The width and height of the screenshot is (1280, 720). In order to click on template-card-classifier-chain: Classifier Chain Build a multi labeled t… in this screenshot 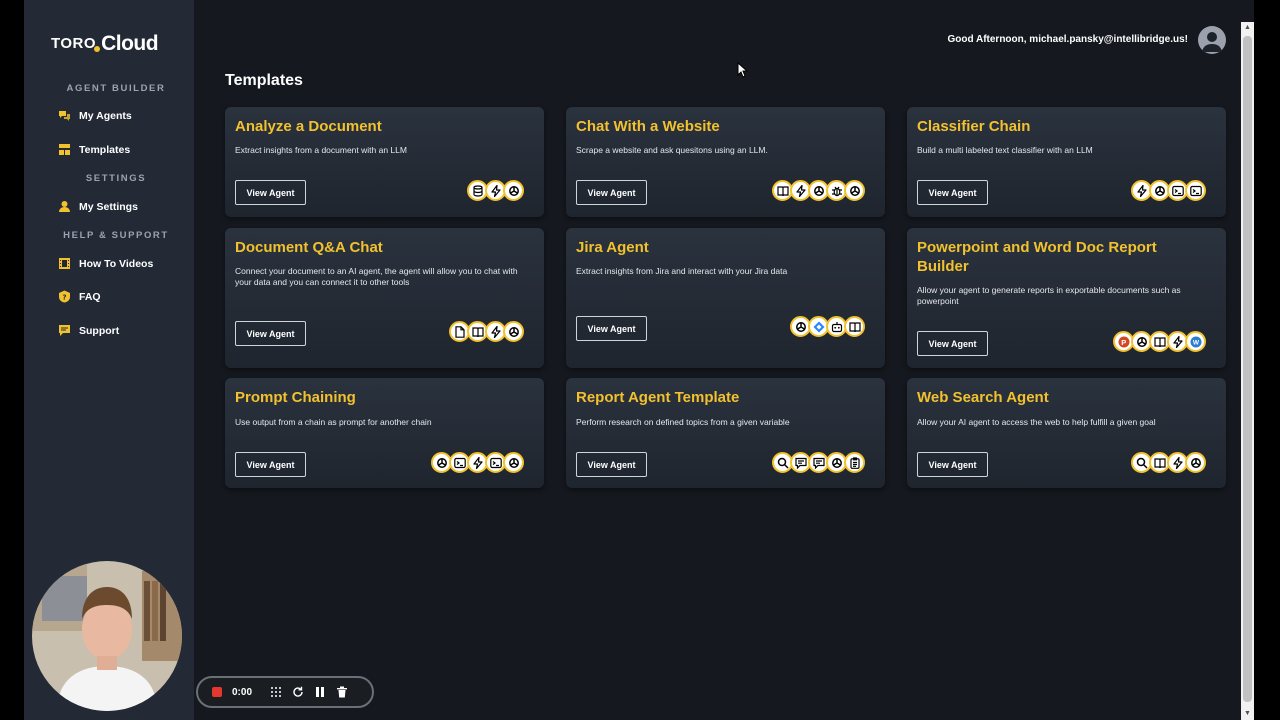, I will do `click(1066, 162)`.